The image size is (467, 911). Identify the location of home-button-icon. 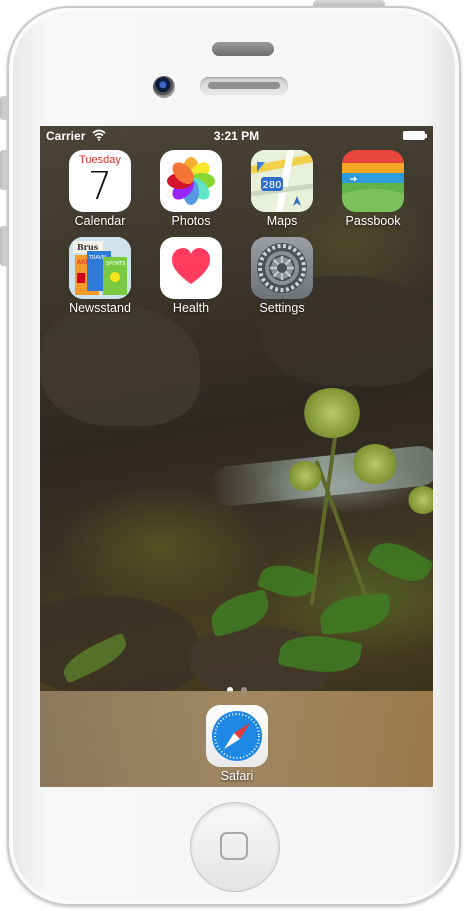
(234, 846).